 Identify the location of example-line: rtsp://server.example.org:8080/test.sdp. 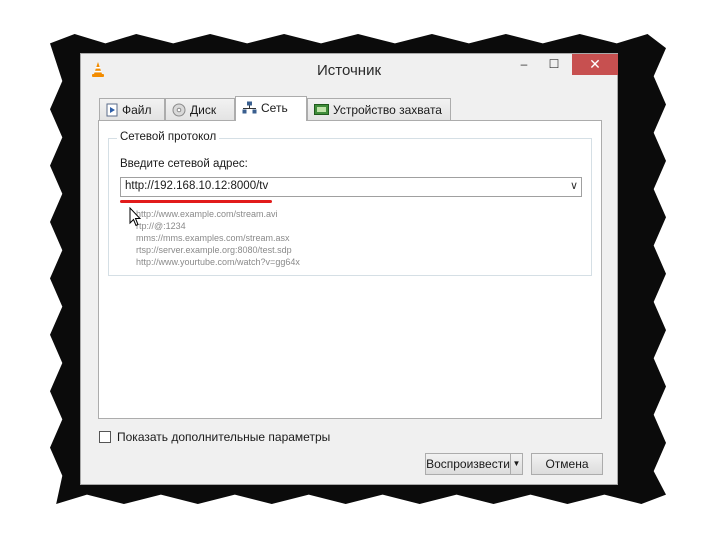
(214, 250).